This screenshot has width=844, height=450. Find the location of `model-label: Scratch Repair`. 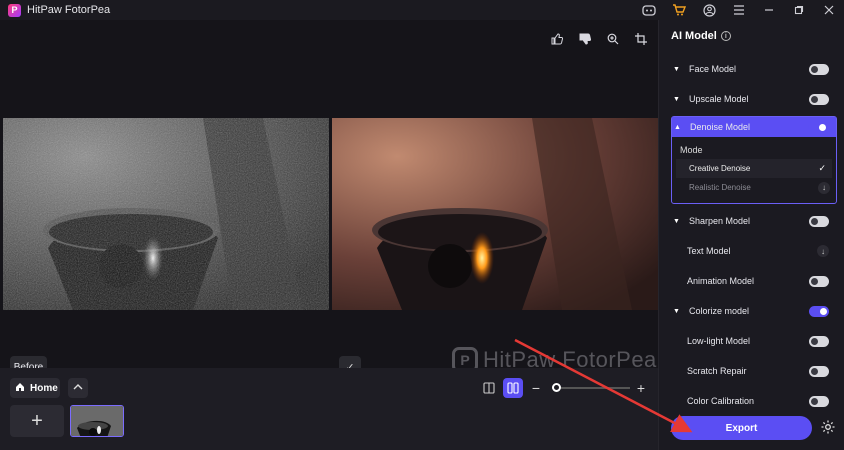

model-label: Scratch Repair is located at coordinates (717, 371).